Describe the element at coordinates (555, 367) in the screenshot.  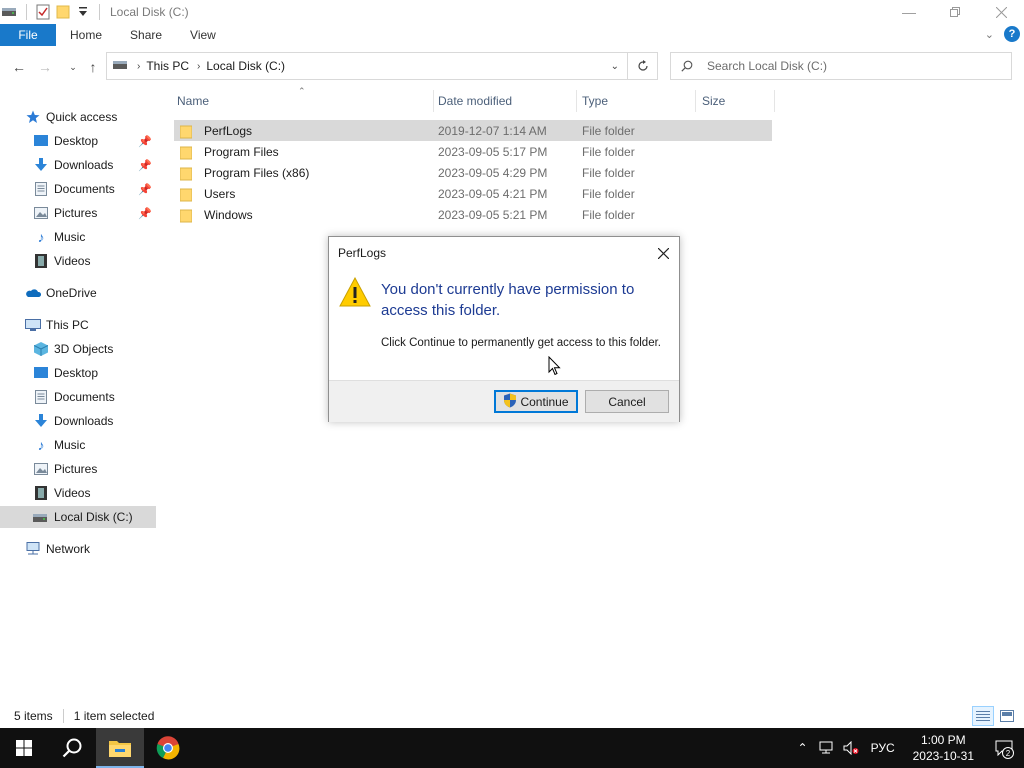
I see `mouse-cursor-icon` at that location.